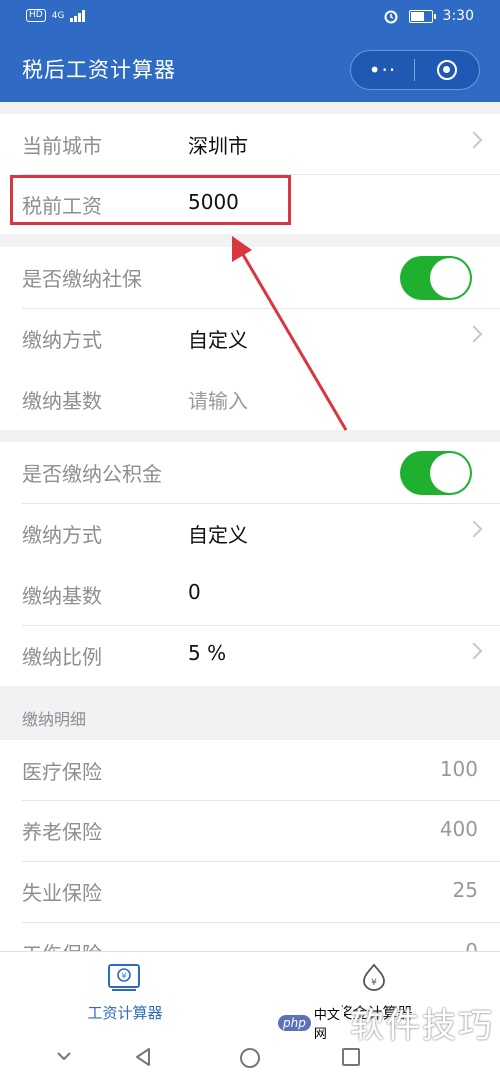 This screenshot has width=500, height=1084. What do you see at coordinates (250, 399) in the screenshot?
I see `social-base-row: 缴纳基数 请输入` at bounding box center [250, 399].